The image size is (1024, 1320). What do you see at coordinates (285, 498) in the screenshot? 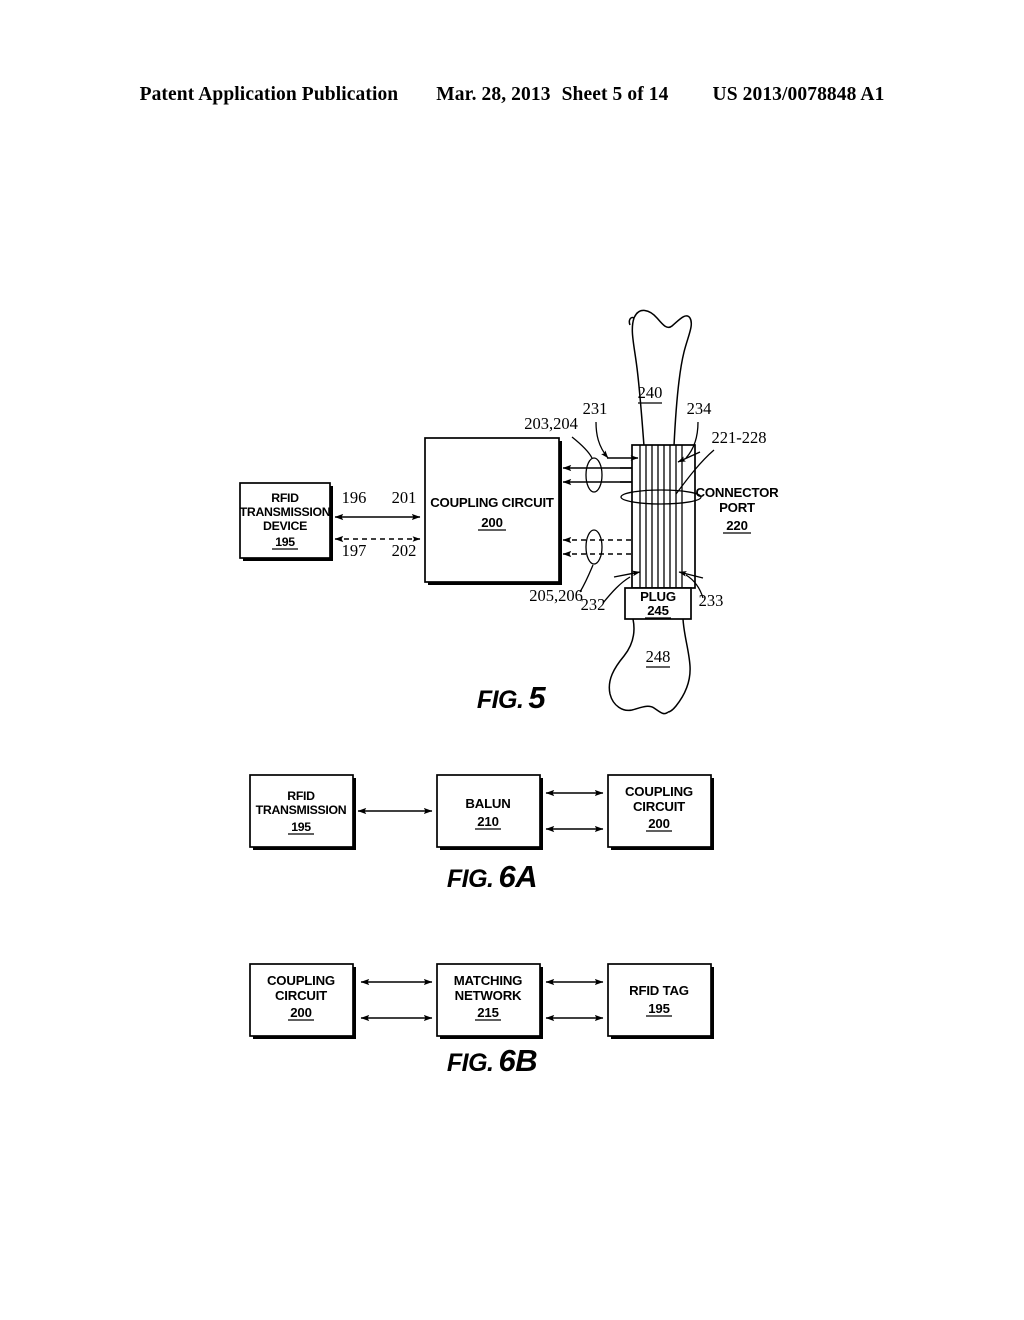
I see `fig5-rfid-line1: RFID` at bounding box center [285, 498].